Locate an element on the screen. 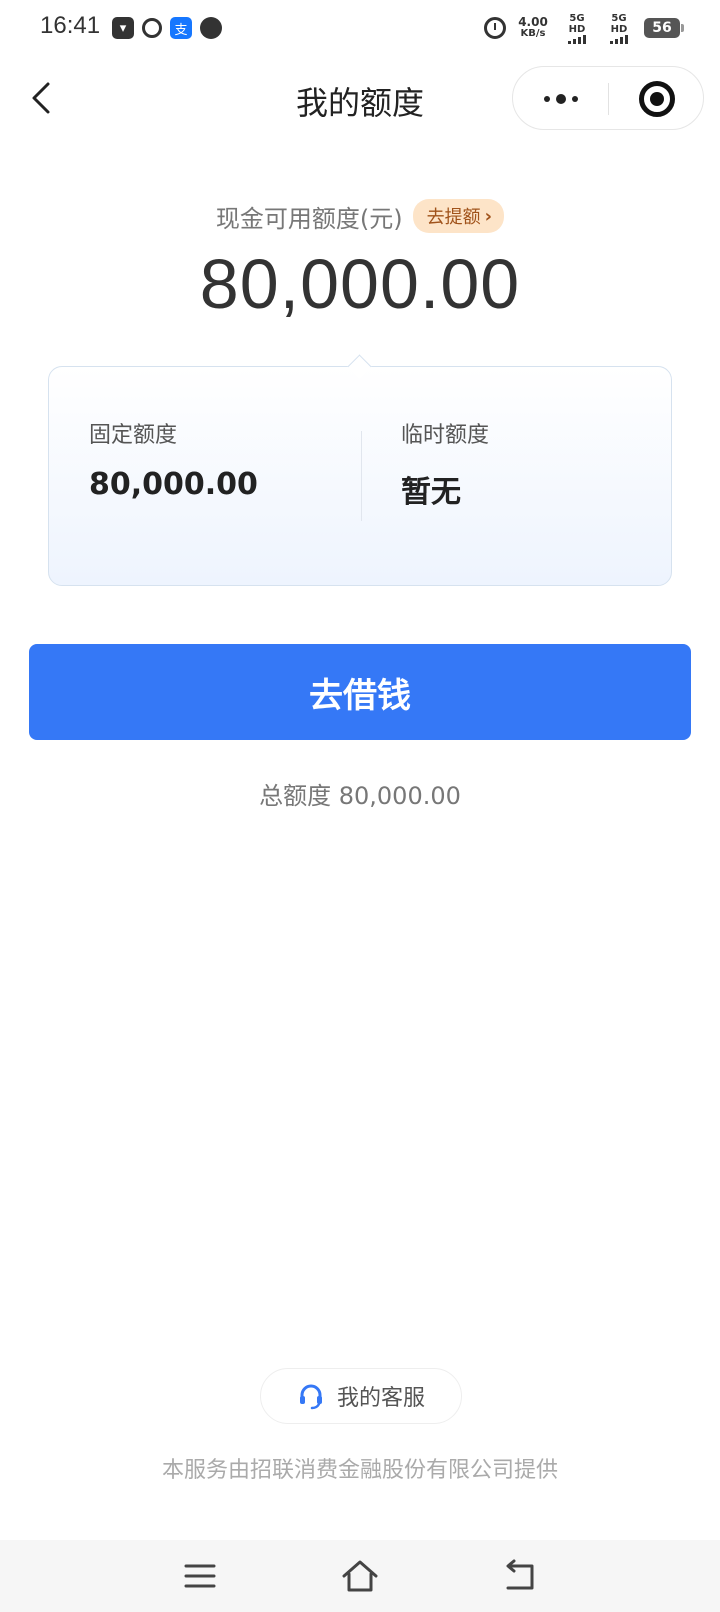  network-speed: 4.00 KB/s is located at coordinates (533, 28).